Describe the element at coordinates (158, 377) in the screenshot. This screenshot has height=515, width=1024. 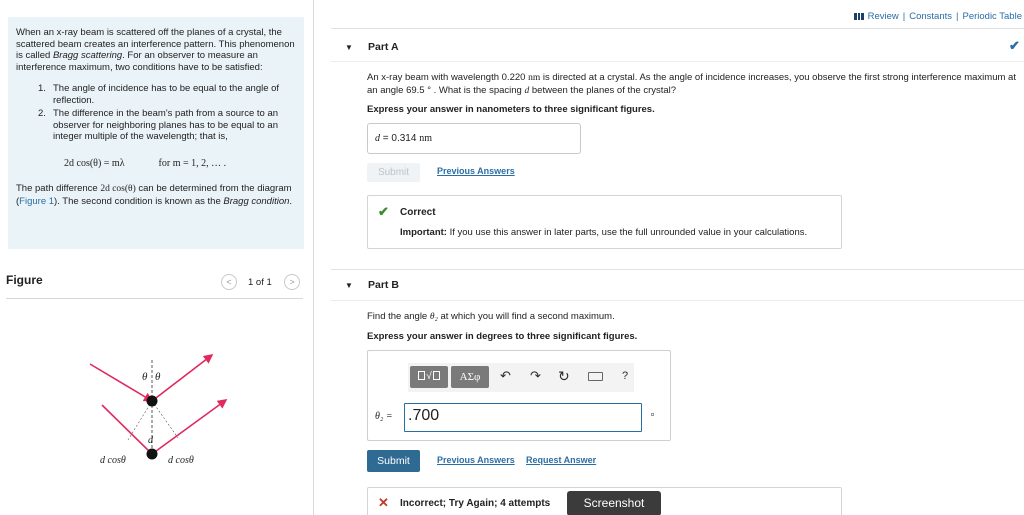
I see `theta-label-right: θ` at that location.